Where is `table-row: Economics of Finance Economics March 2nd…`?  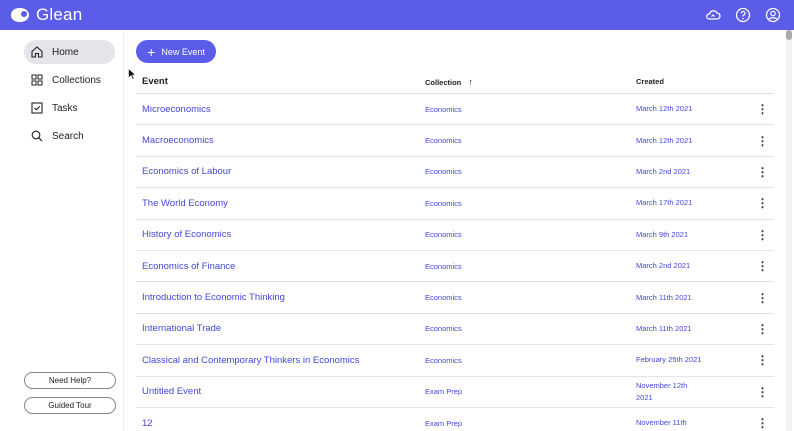
table-row: Economics of Finance Economics March 2nd… is located at coordinates (455, 267).